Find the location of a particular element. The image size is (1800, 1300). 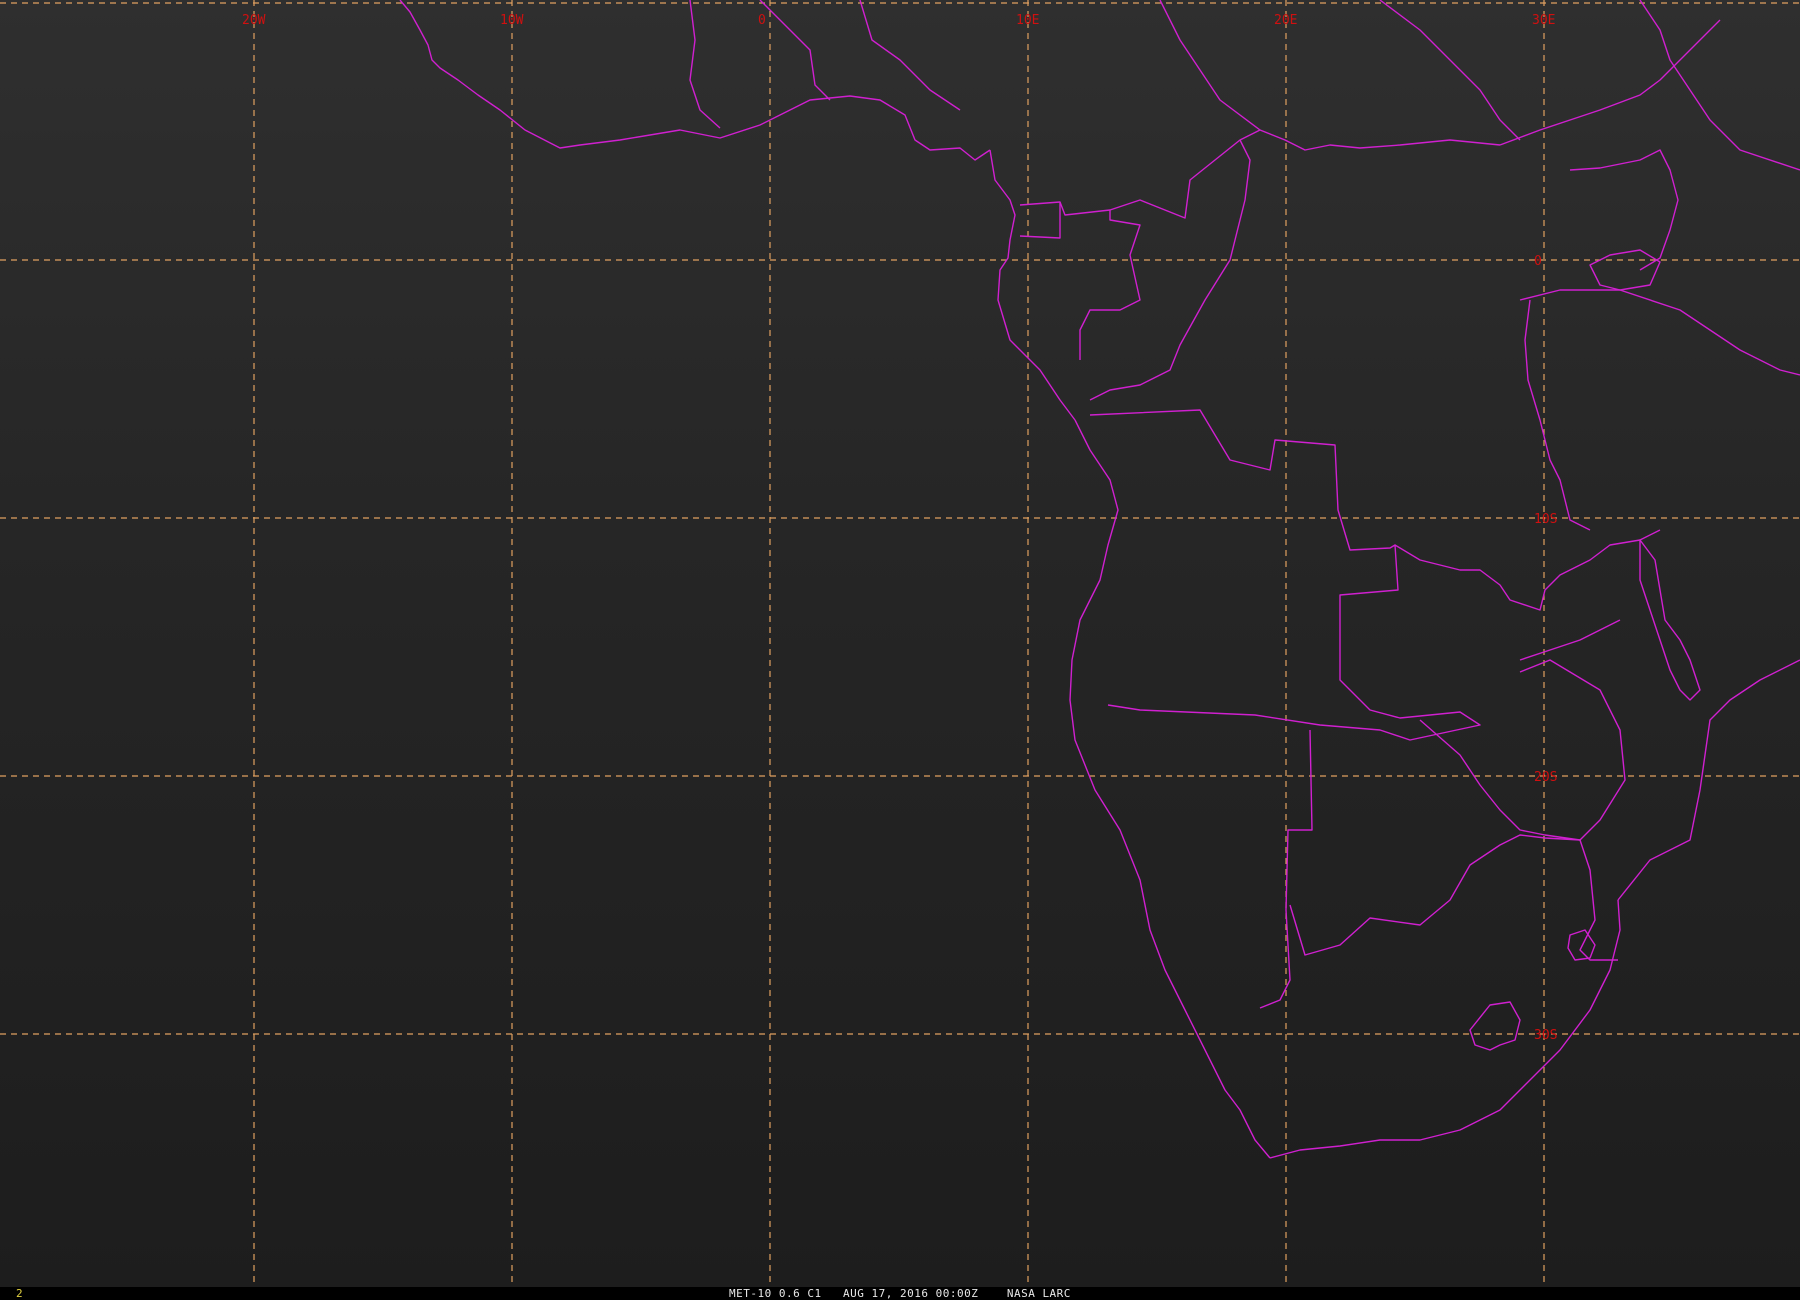

lake-victoria-outline is located at coordinates (1625, 270).